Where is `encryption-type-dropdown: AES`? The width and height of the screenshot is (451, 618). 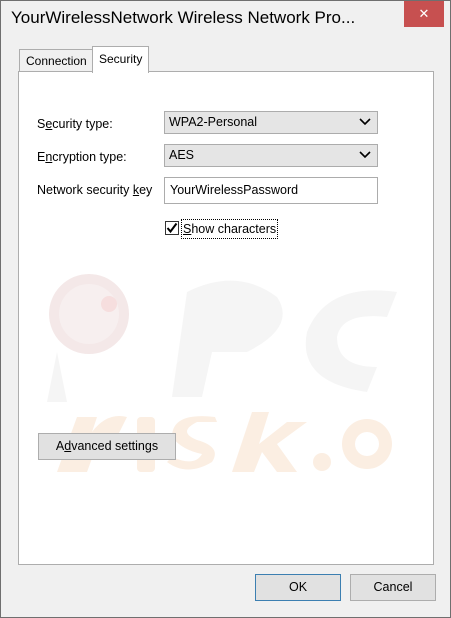 encryption-type-dropdown: AES is located at coordinates (271, 155).